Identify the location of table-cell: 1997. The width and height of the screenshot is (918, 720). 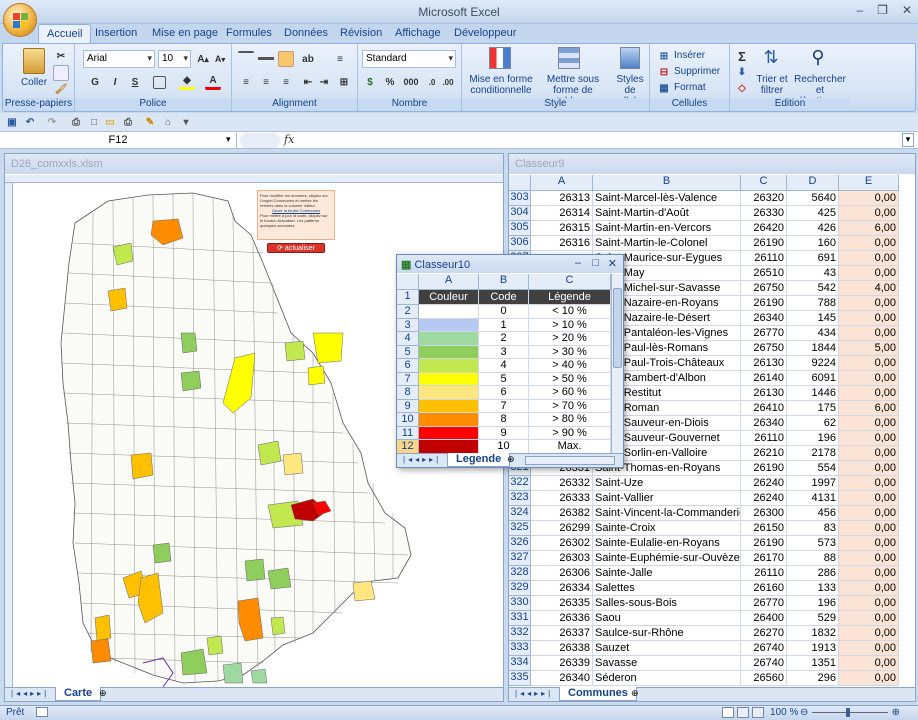
(813, 483).